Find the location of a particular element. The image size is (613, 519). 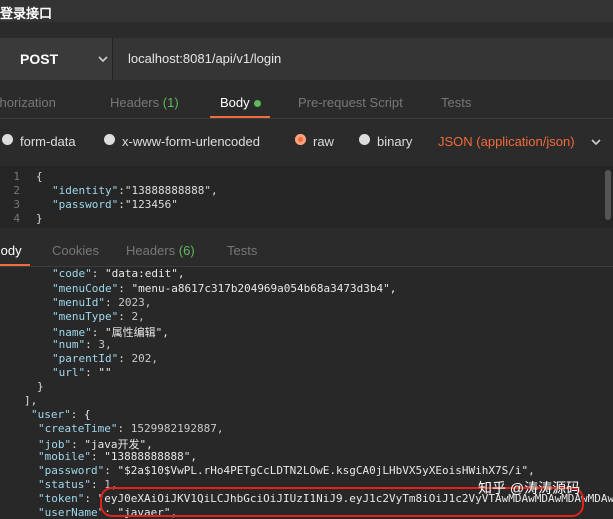

tab-label: Cookies is located at coordinates (75, 250).